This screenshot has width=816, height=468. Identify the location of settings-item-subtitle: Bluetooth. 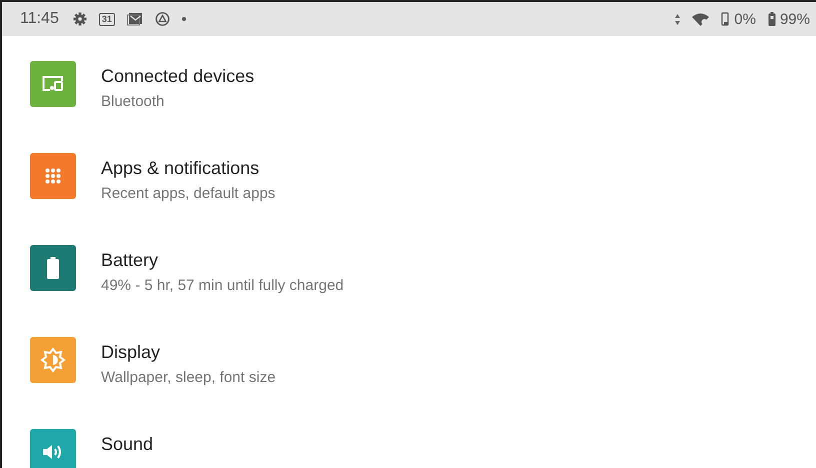
(133, 101).